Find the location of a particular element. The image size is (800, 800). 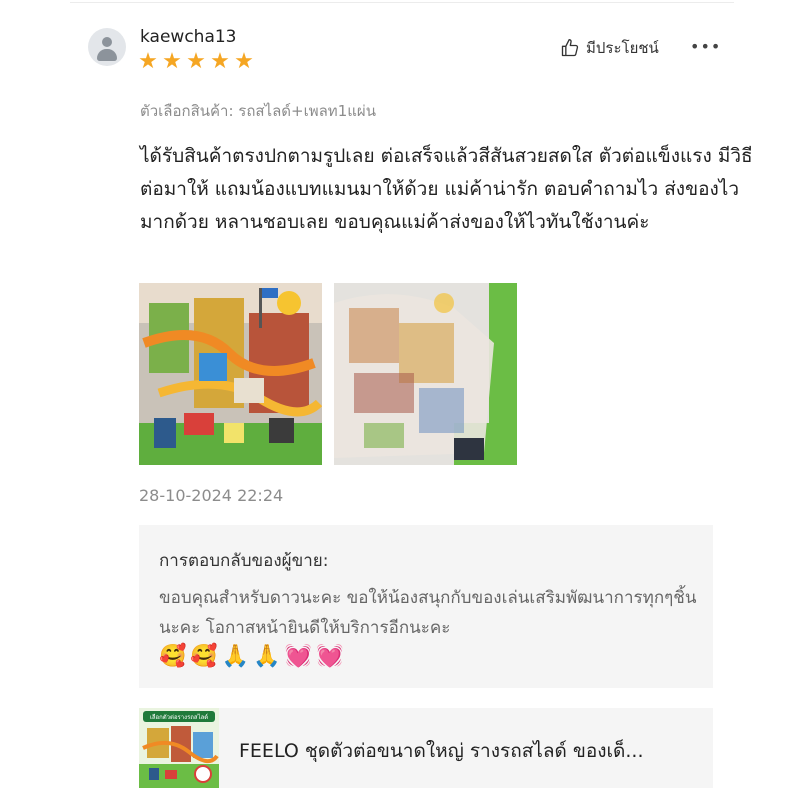

username: kaewcha13 is located at coordinates (188, 37).